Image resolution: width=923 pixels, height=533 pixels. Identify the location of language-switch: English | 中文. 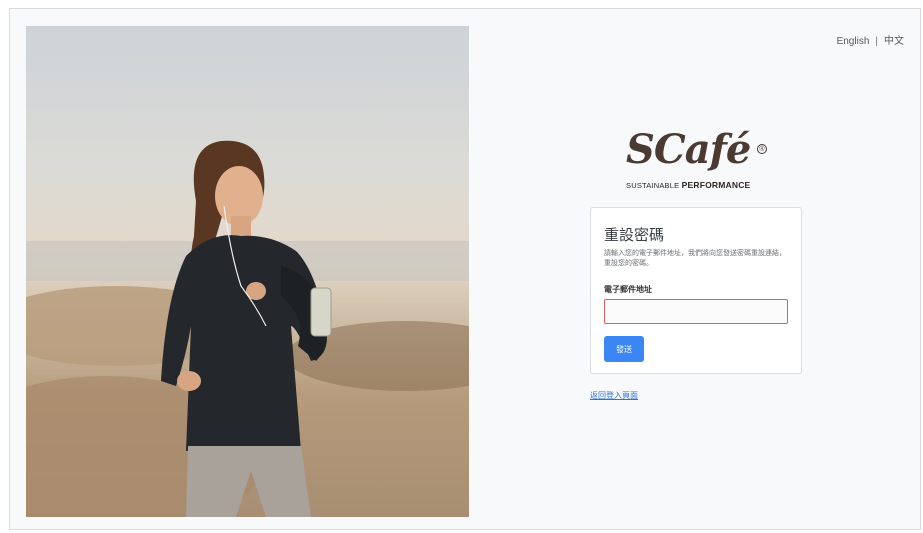
(870, 39).